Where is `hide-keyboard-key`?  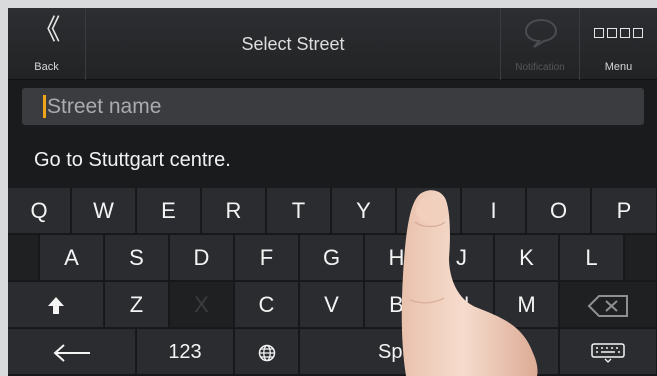
hide-keyboard-key is located at coordinates (608, 352).